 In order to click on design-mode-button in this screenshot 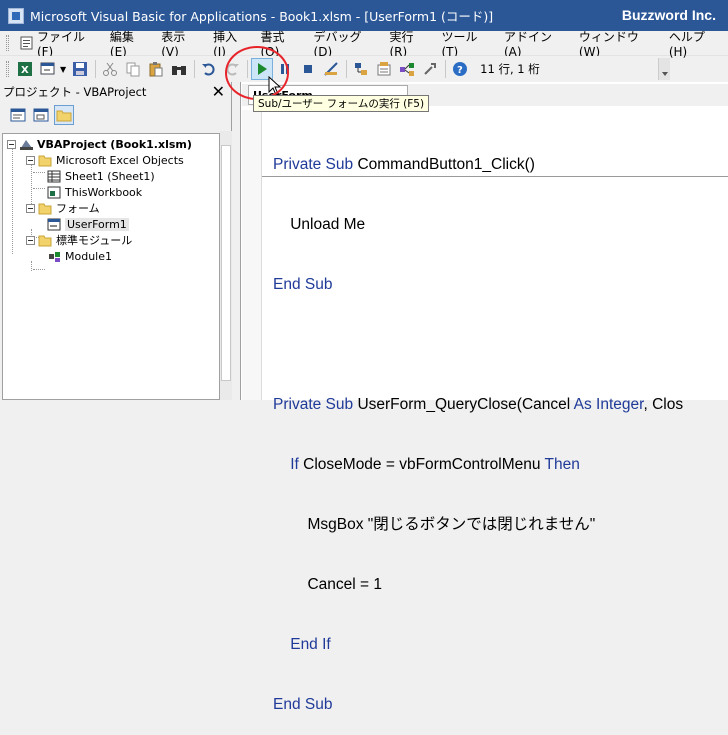, I will do `click(331, 69)`.